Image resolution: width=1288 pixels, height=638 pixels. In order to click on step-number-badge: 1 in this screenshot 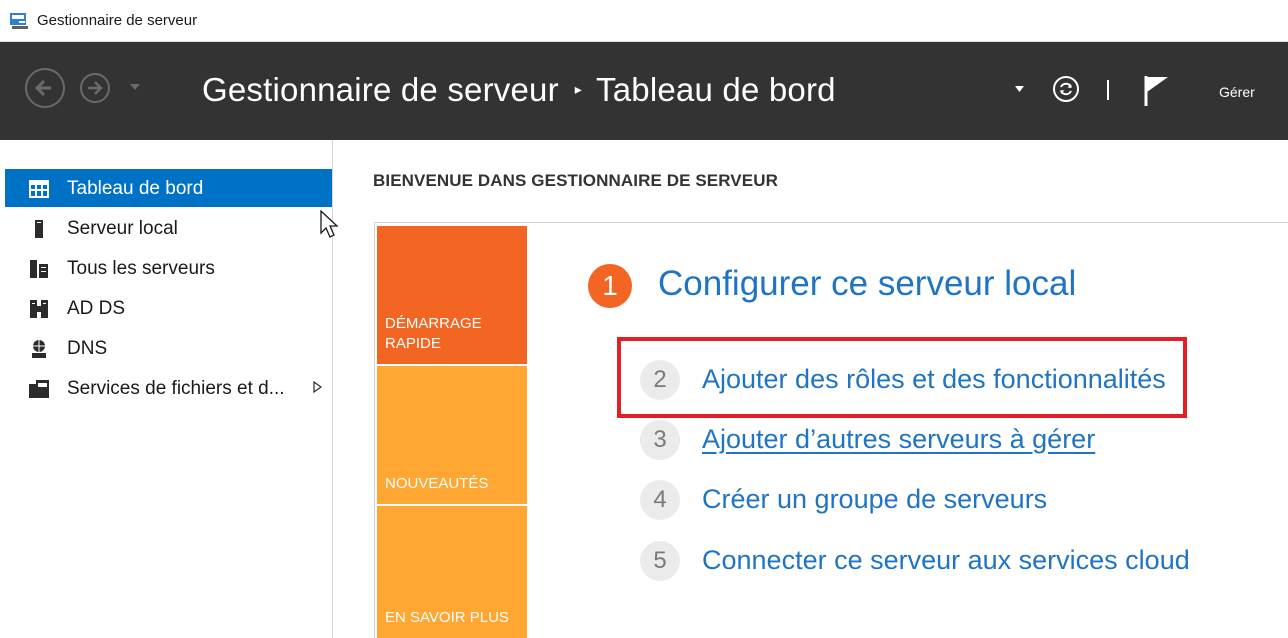, I will do `click(610, 286)`.